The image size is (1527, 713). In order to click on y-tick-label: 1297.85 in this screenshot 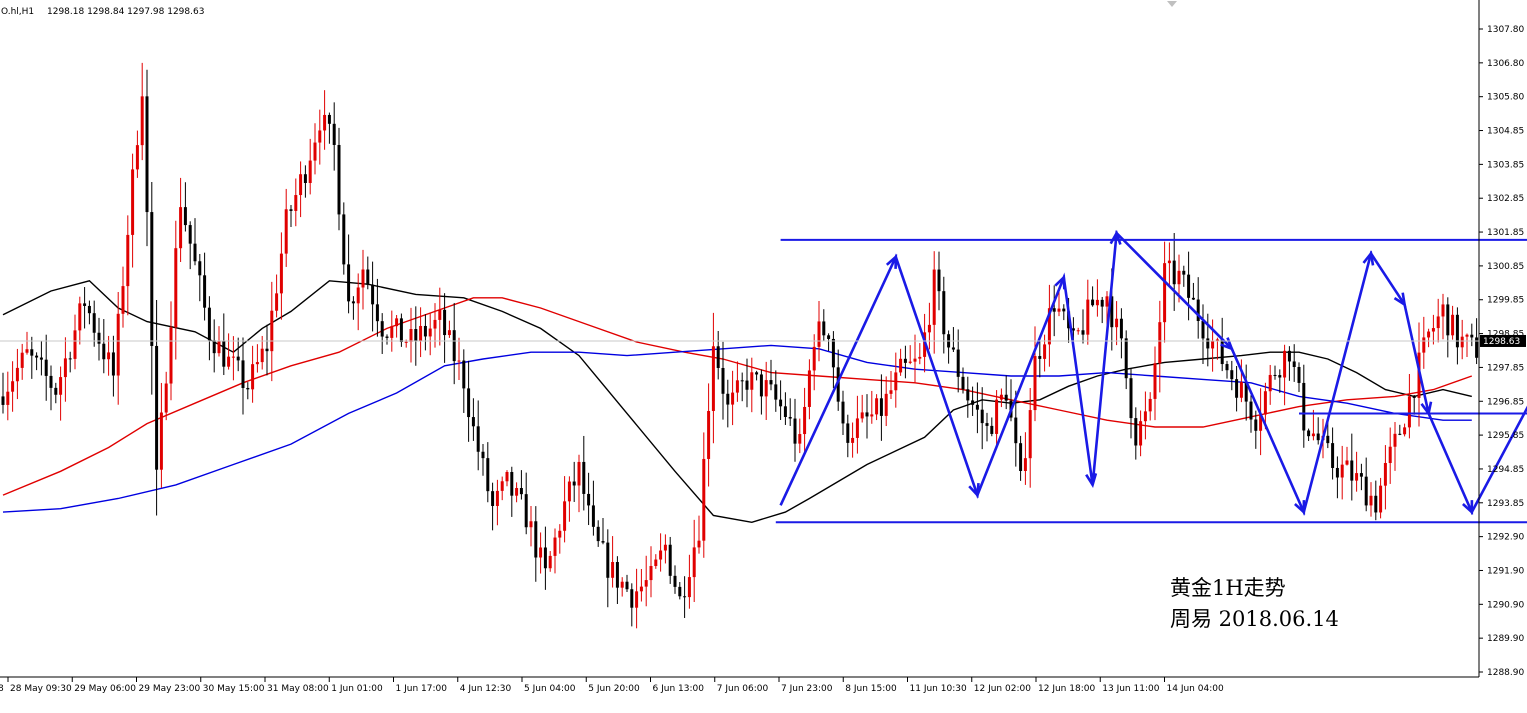, I will do `click(1505, 368)`.